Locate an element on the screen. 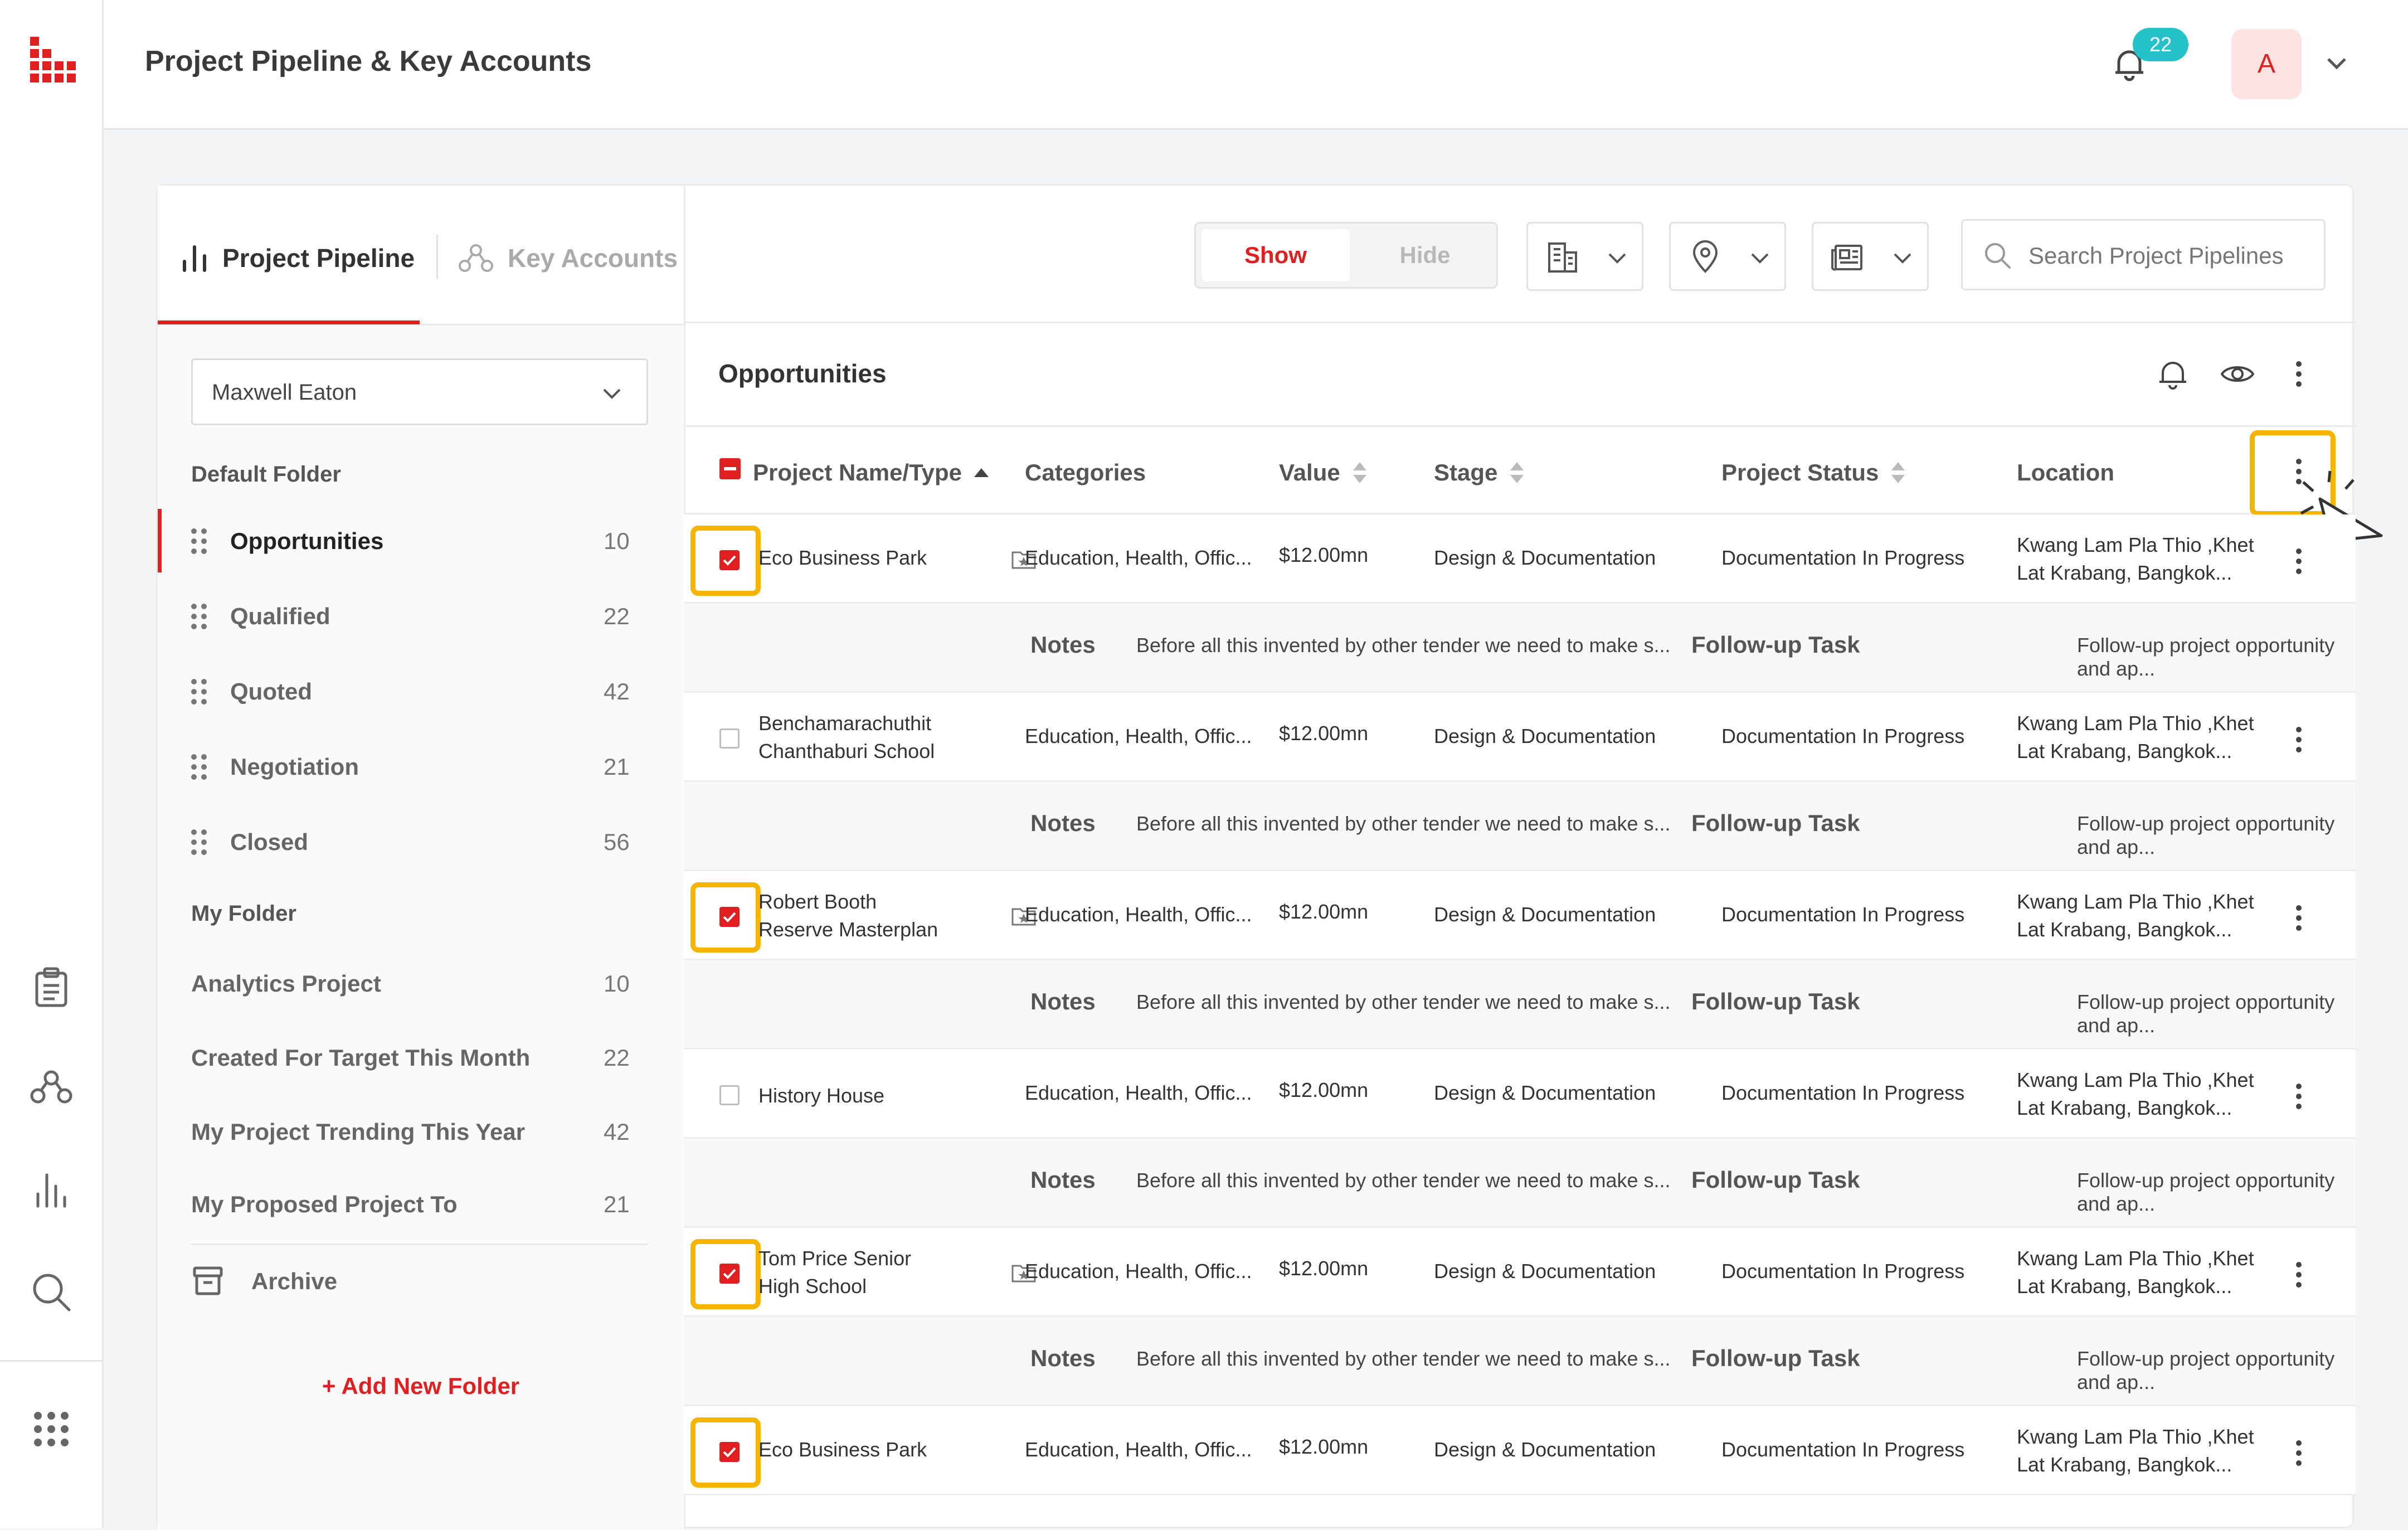  folder-item-label: My Project Trending This Year is located at coordinates (359, 1132).